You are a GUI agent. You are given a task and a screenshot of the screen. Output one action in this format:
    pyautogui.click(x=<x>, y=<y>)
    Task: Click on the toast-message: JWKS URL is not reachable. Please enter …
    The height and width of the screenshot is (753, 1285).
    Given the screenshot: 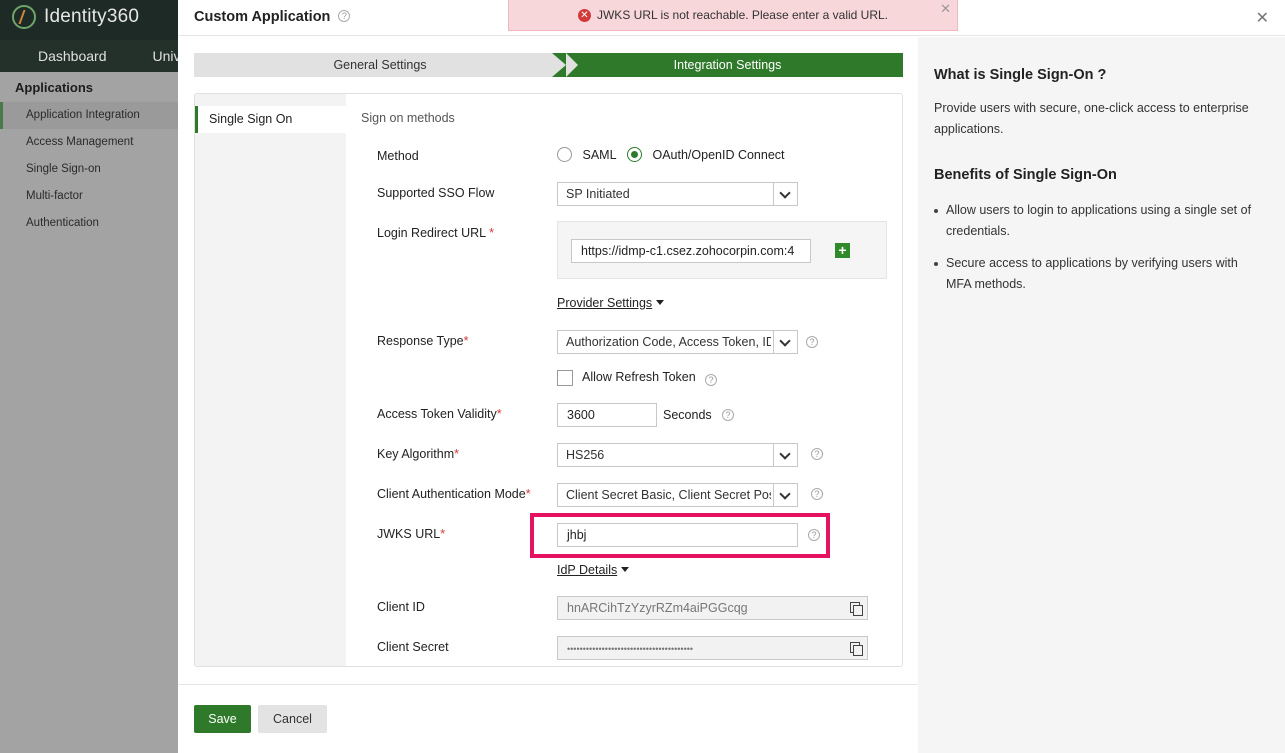 What is the action you would take?
    pyautogui.click(x=742, y=15)
    